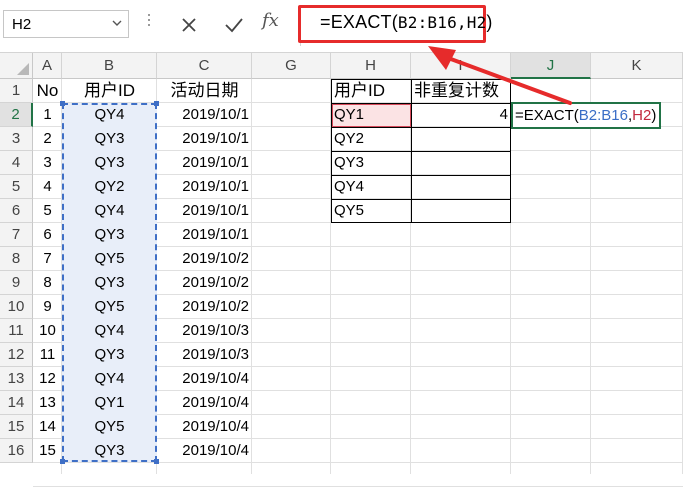 This screenshot has height=487, width=683. Describe the element at coordinates (16, 139) in the screenshot. I see `row-header-3: 3` at that location.